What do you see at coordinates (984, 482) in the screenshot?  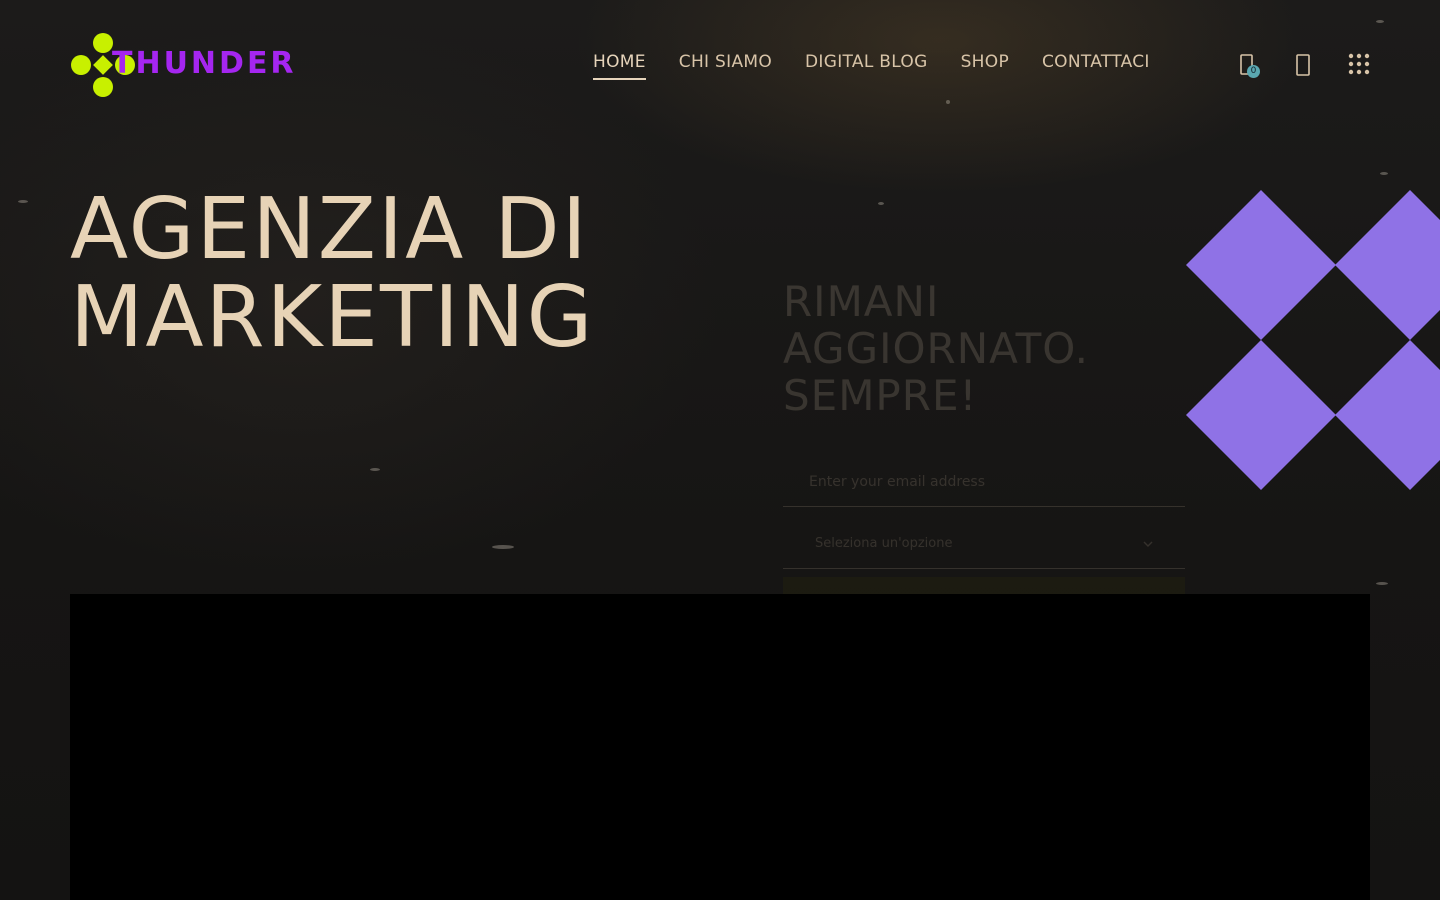 I see `email-input` at bounding box center [984, 482].